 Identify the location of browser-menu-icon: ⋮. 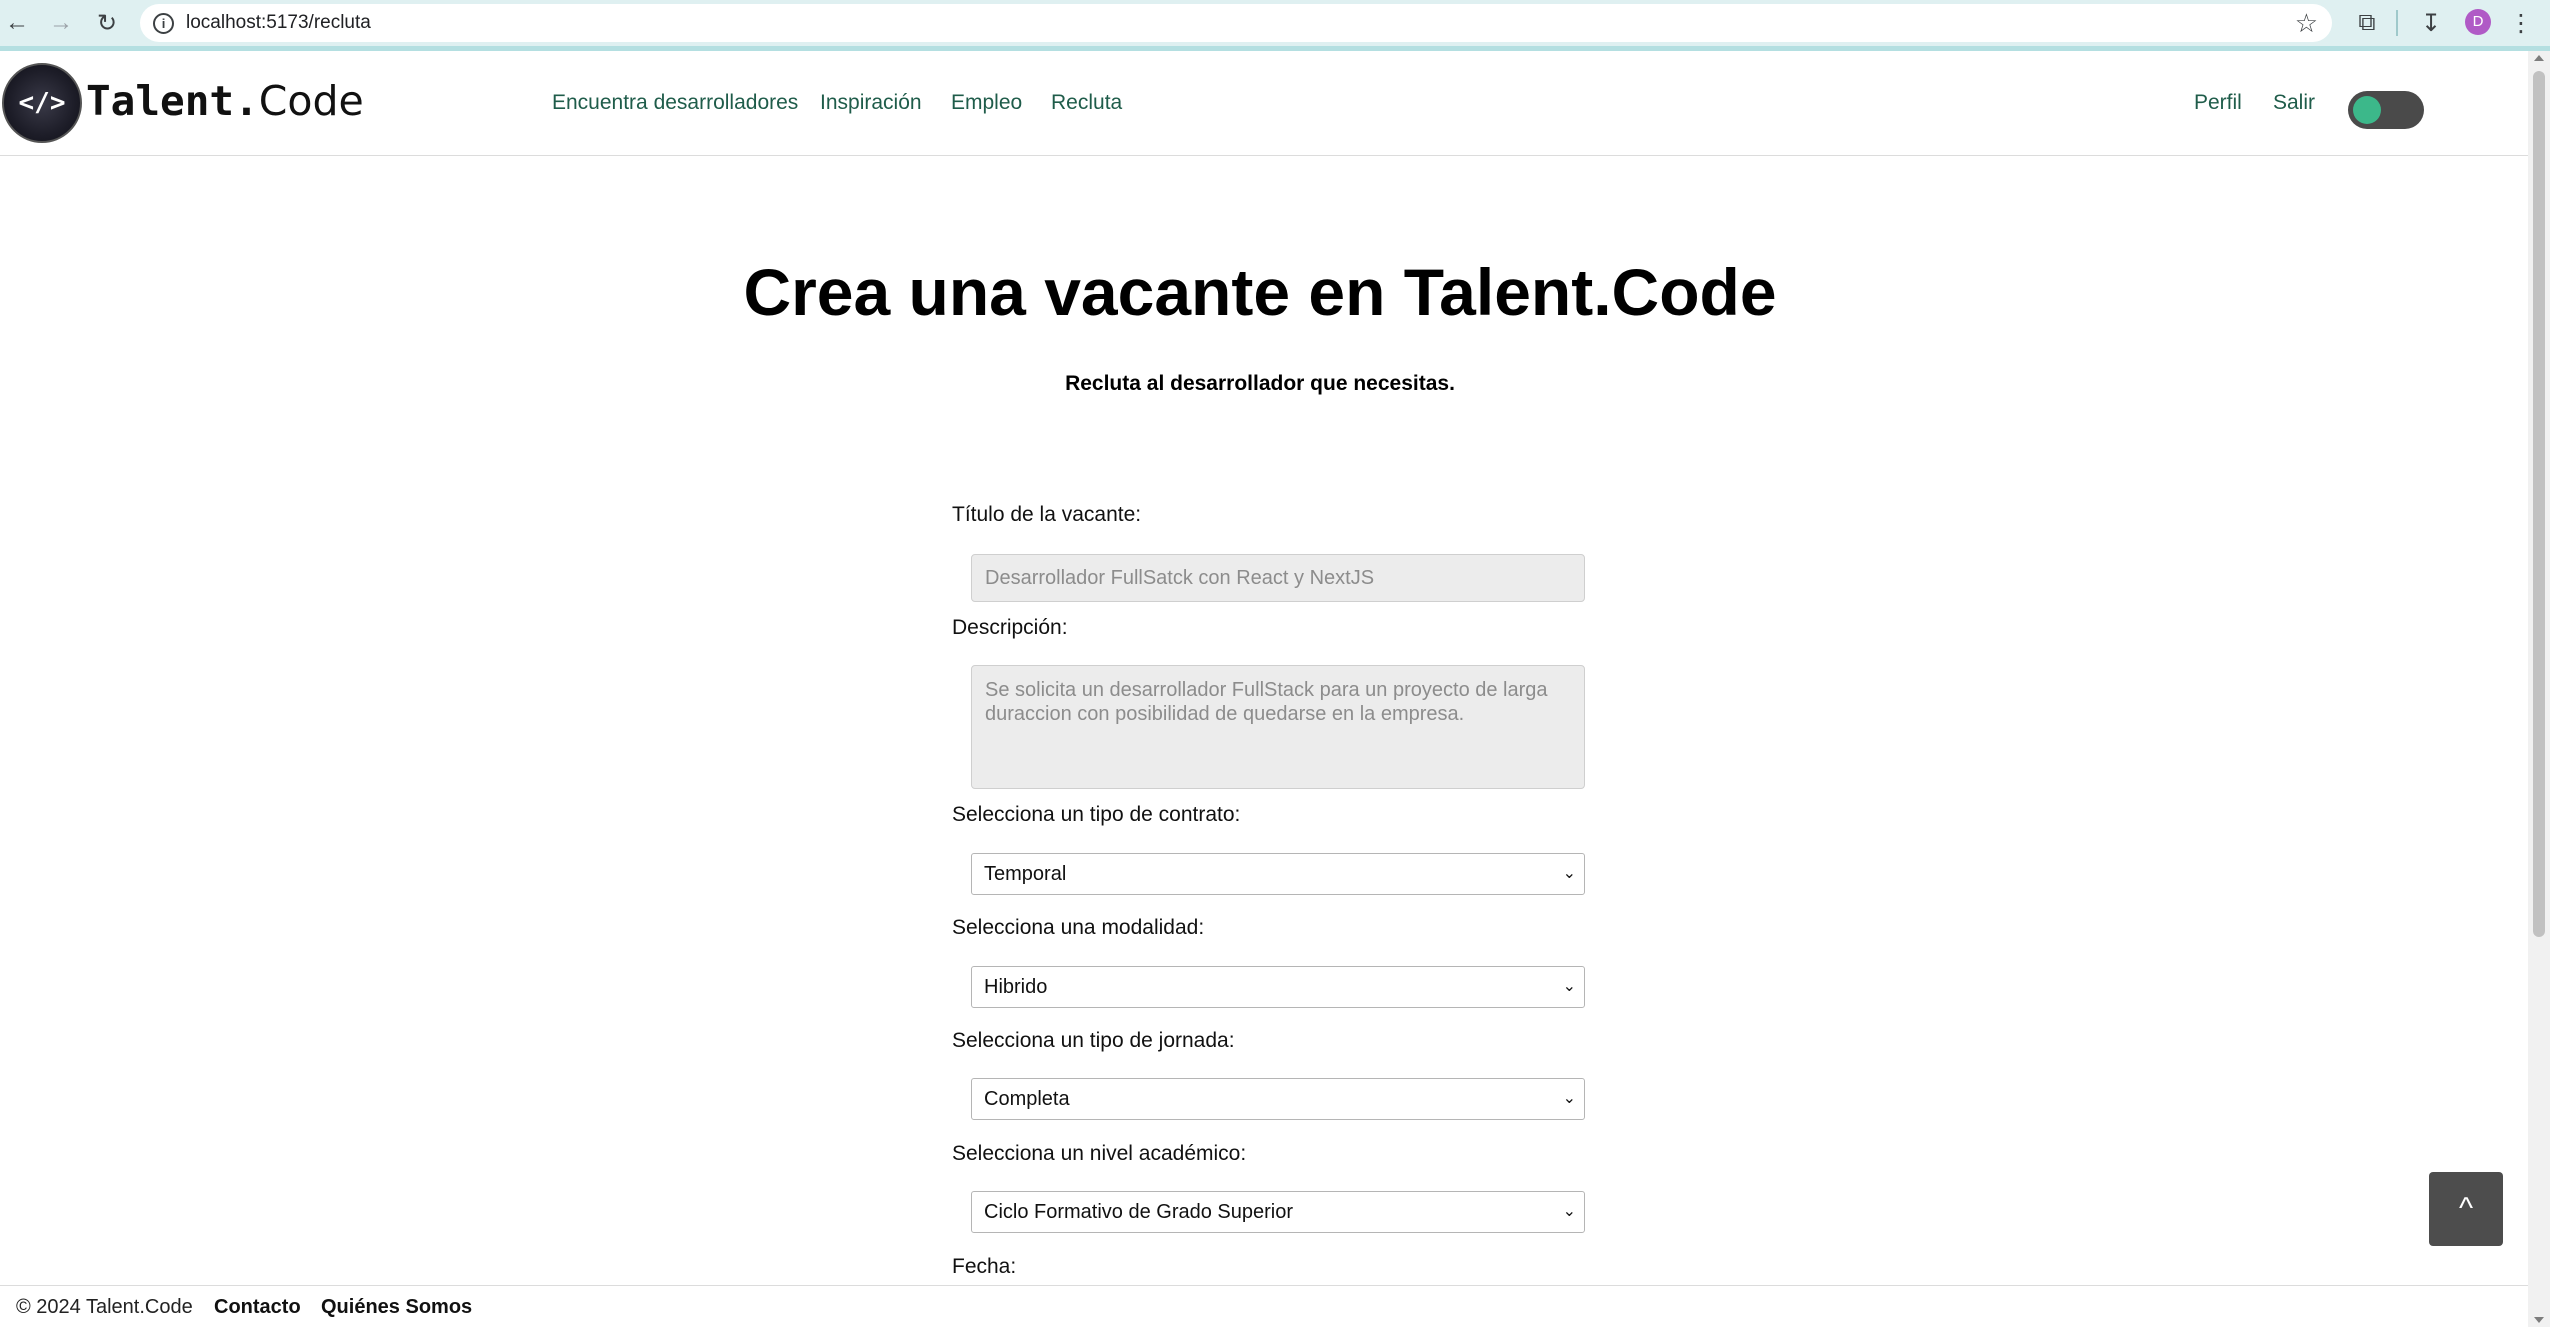
(2521, 23).